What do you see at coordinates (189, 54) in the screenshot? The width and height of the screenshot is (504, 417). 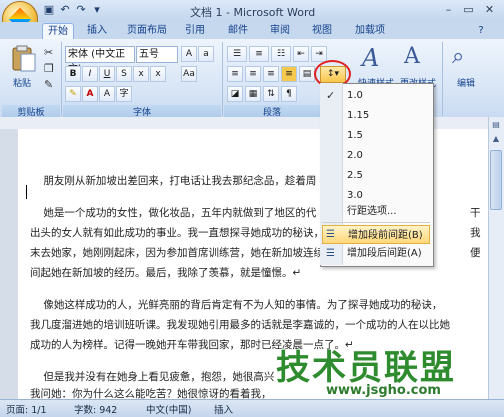 I see `grow-font-icon: A` at bounding box center [189, 54].